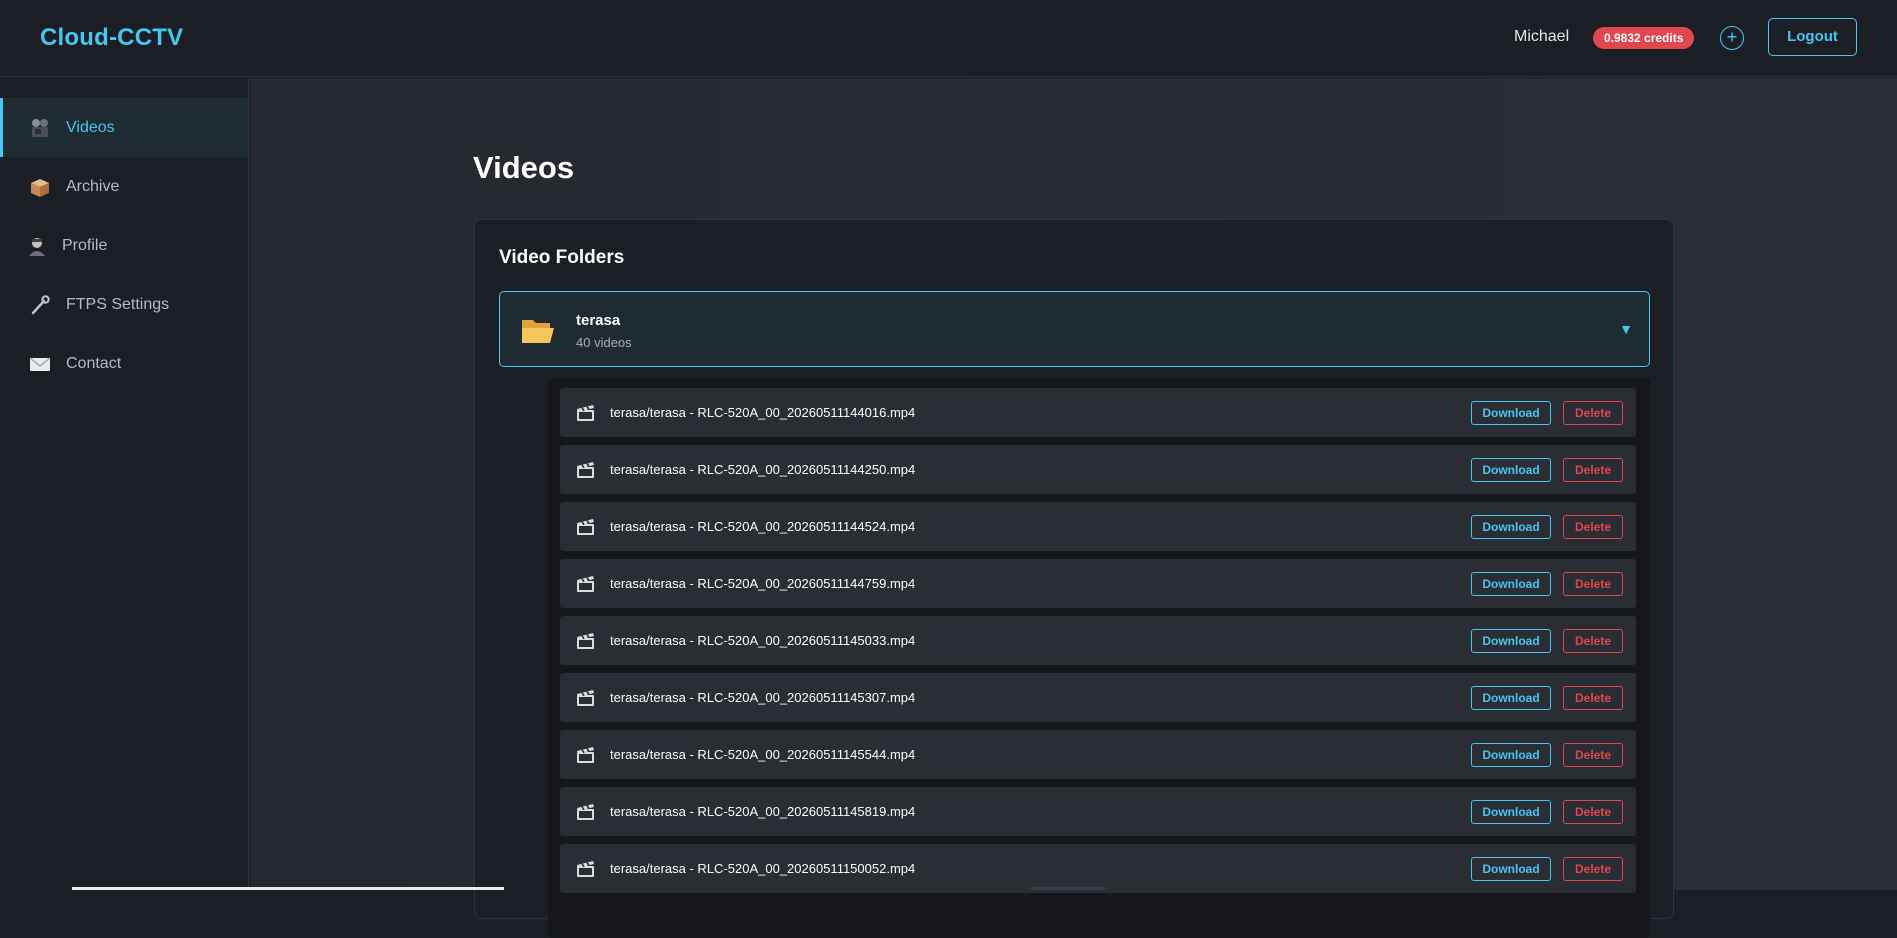 This screenshot has height=938, width=1897. I want to click on wrench-icon, so click(40, 305).